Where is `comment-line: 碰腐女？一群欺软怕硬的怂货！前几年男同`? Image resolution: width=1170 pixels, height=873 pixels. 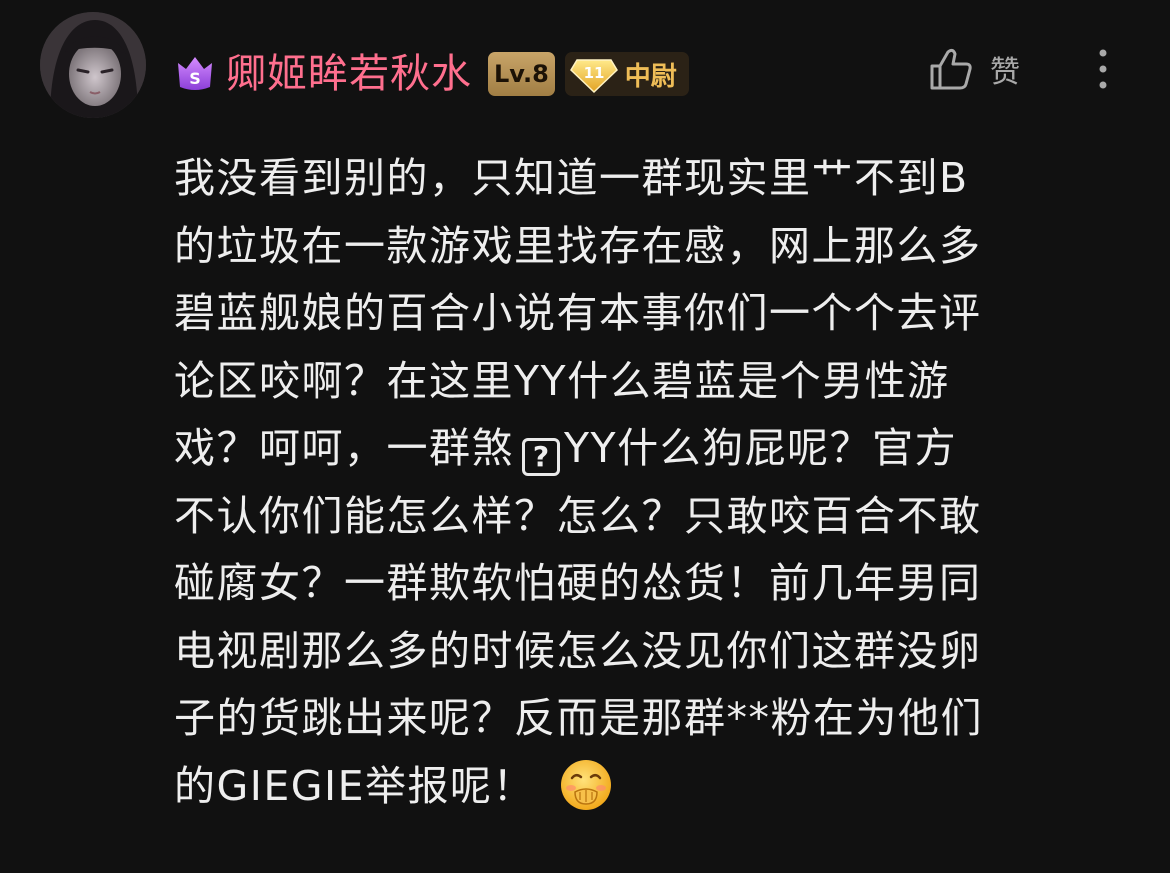
comment-line: 碰腐女？一群欺软怕硬的怂货！前几年男同 is located at coordinates (578, 583).